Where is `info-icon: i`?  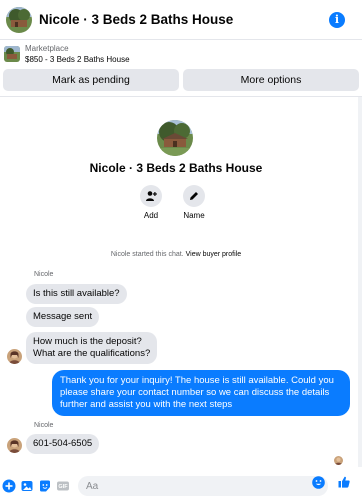 info-icon: i is located at coordinates (337, 19).